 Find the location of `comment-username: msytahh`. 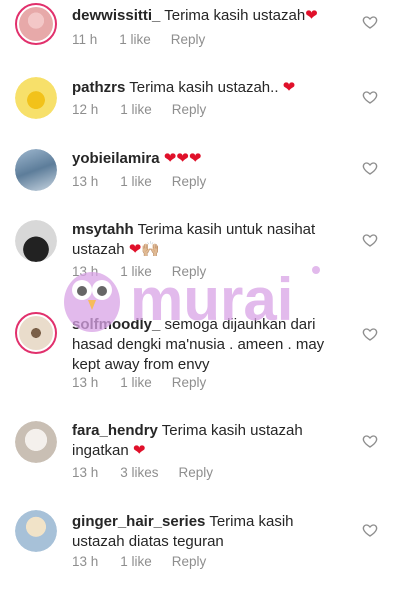

comment-username: msytahh is located at coordinates (103, 229).